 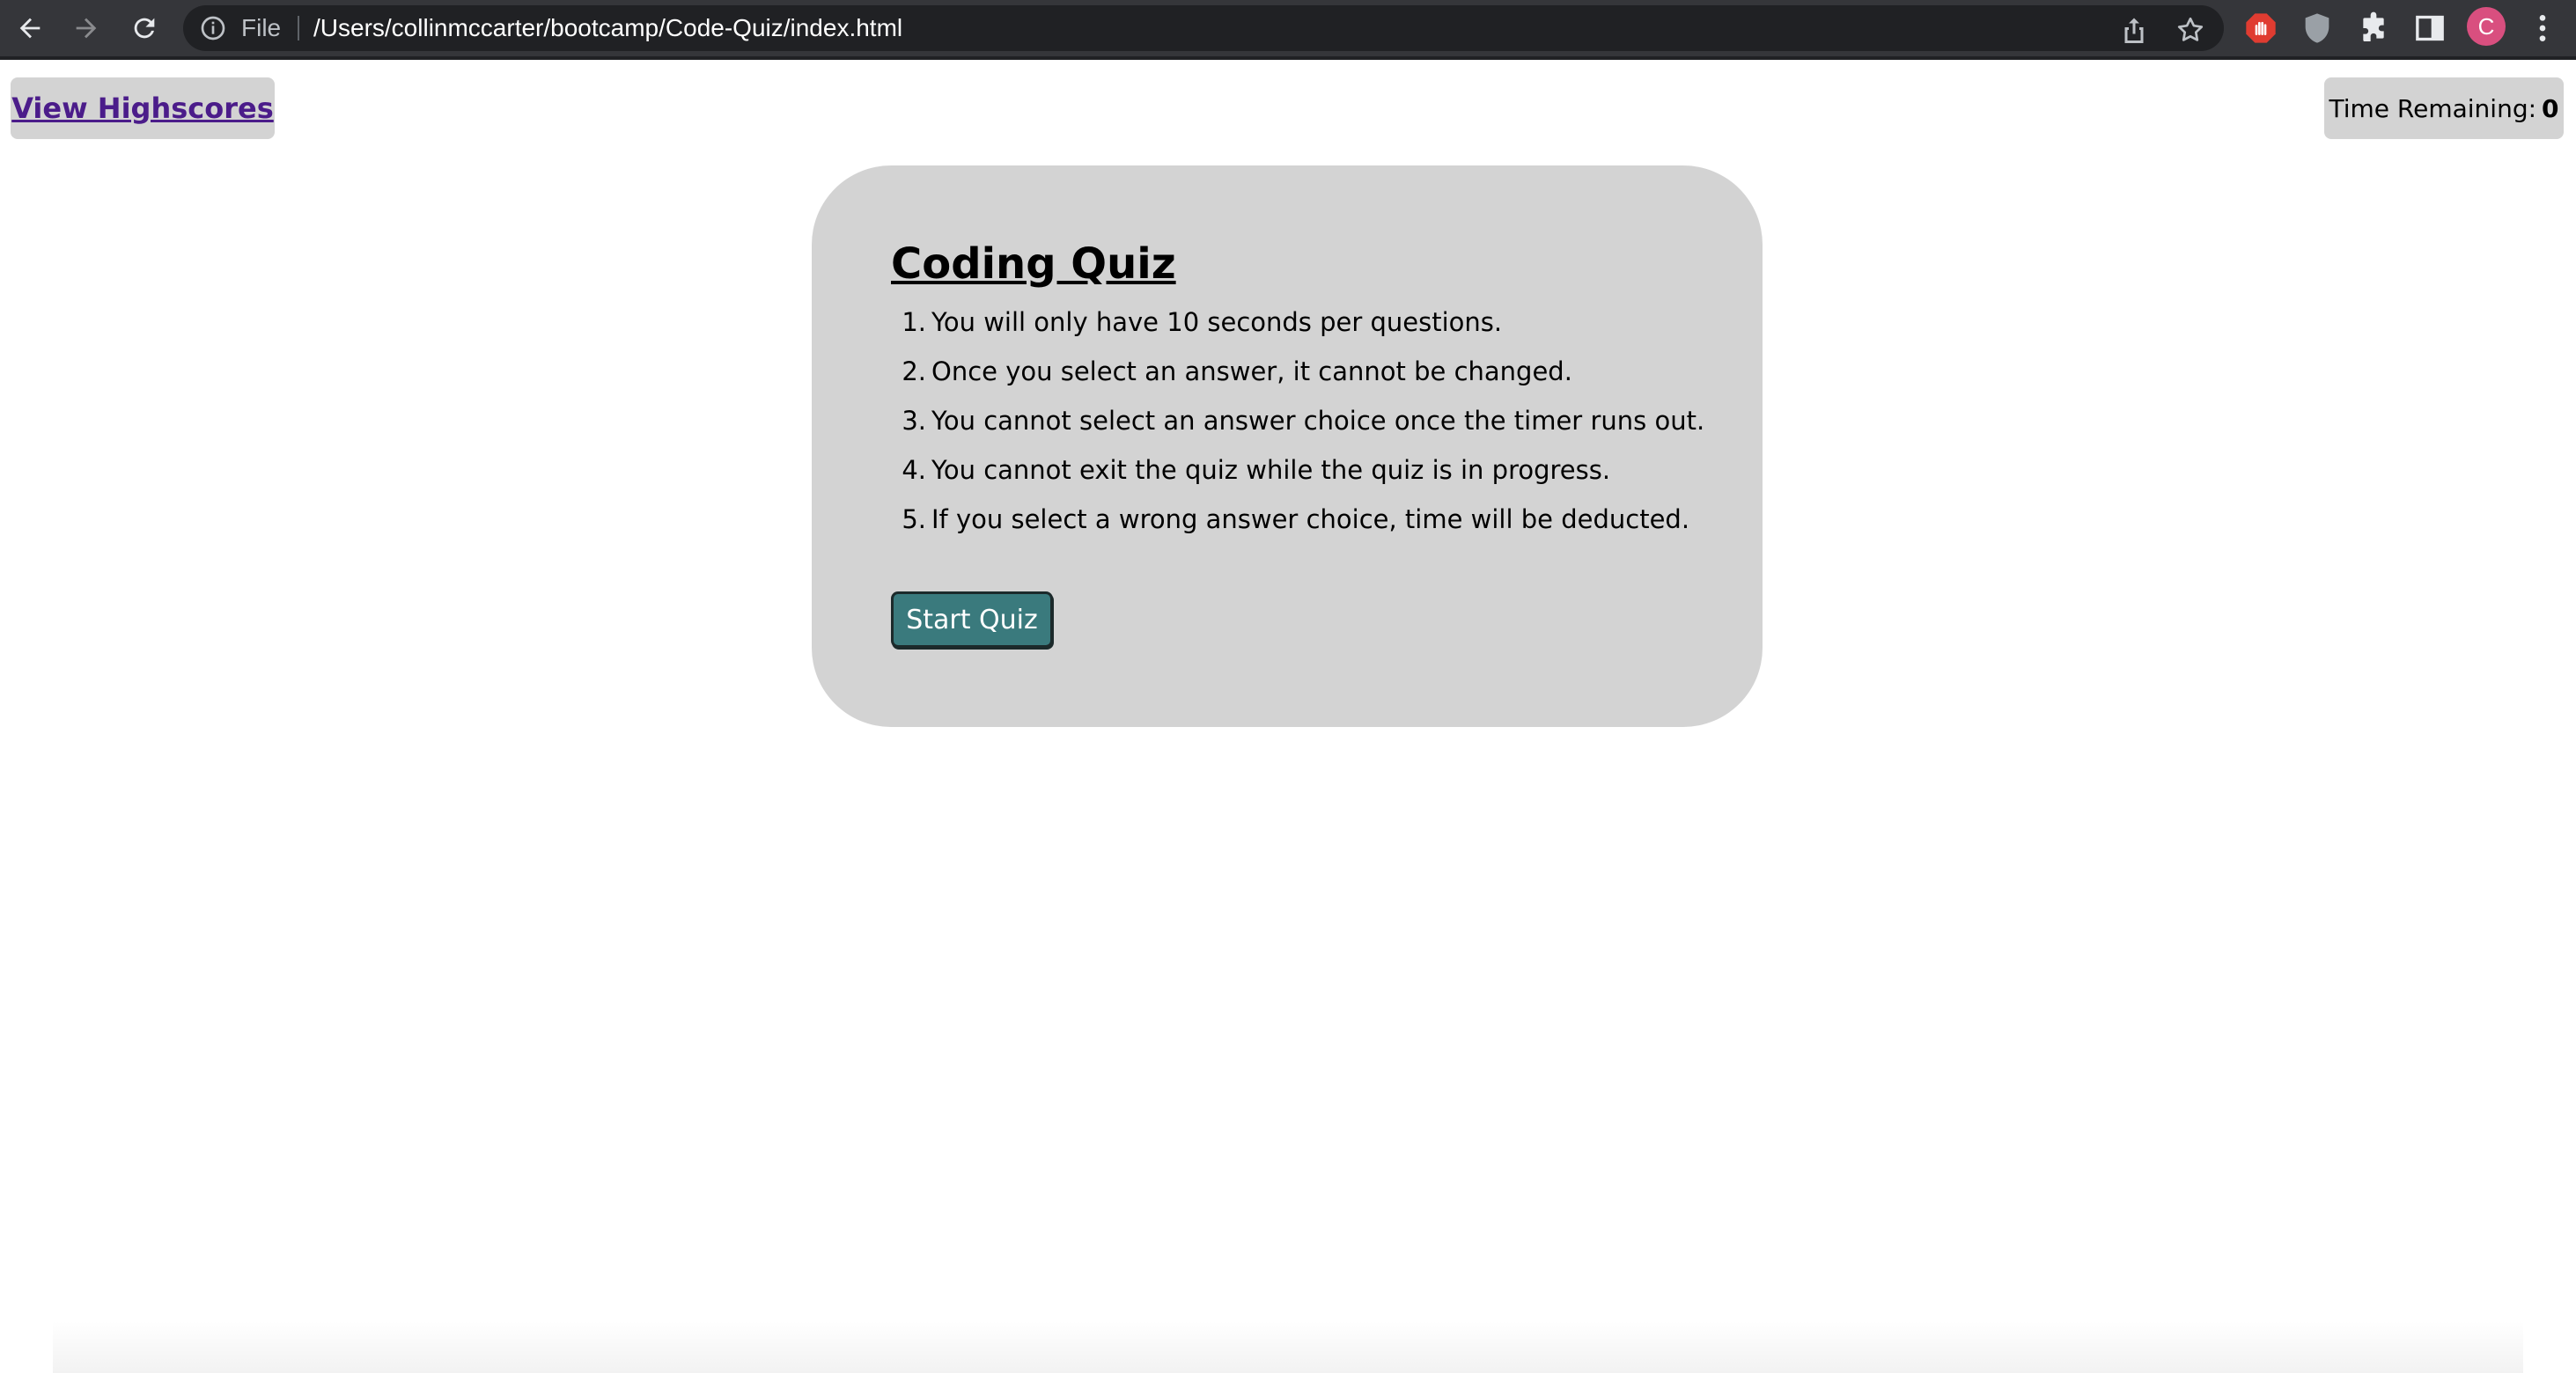 What do you see at coordinates (213, 28) in the screenshot?
I see `info-icon` at bounding box center [213, 28].